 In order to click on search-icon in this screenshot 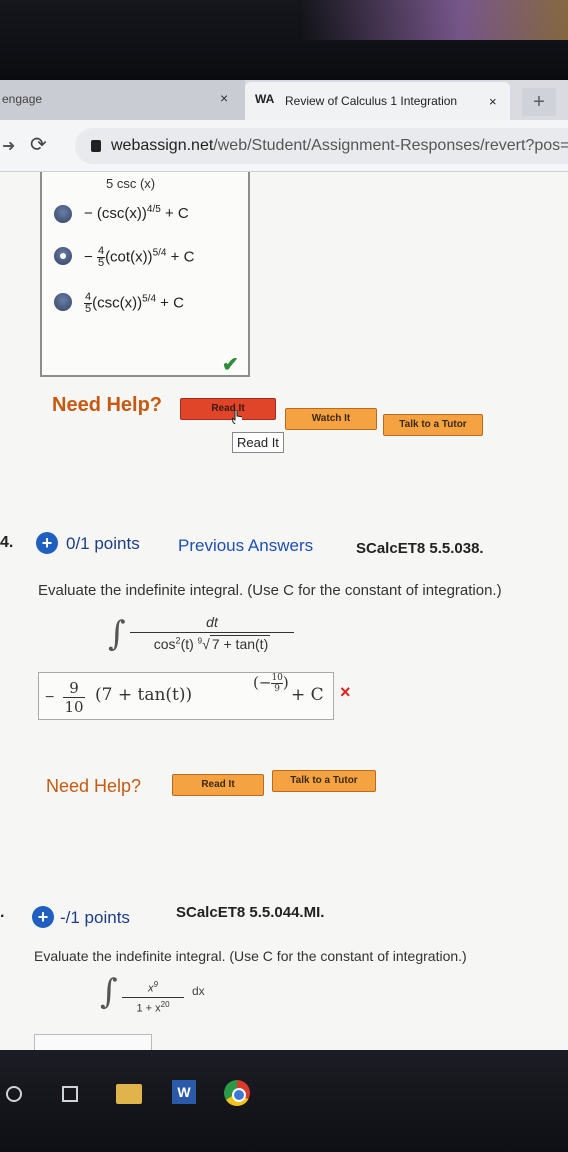, I will do `click(14, 1094)`.